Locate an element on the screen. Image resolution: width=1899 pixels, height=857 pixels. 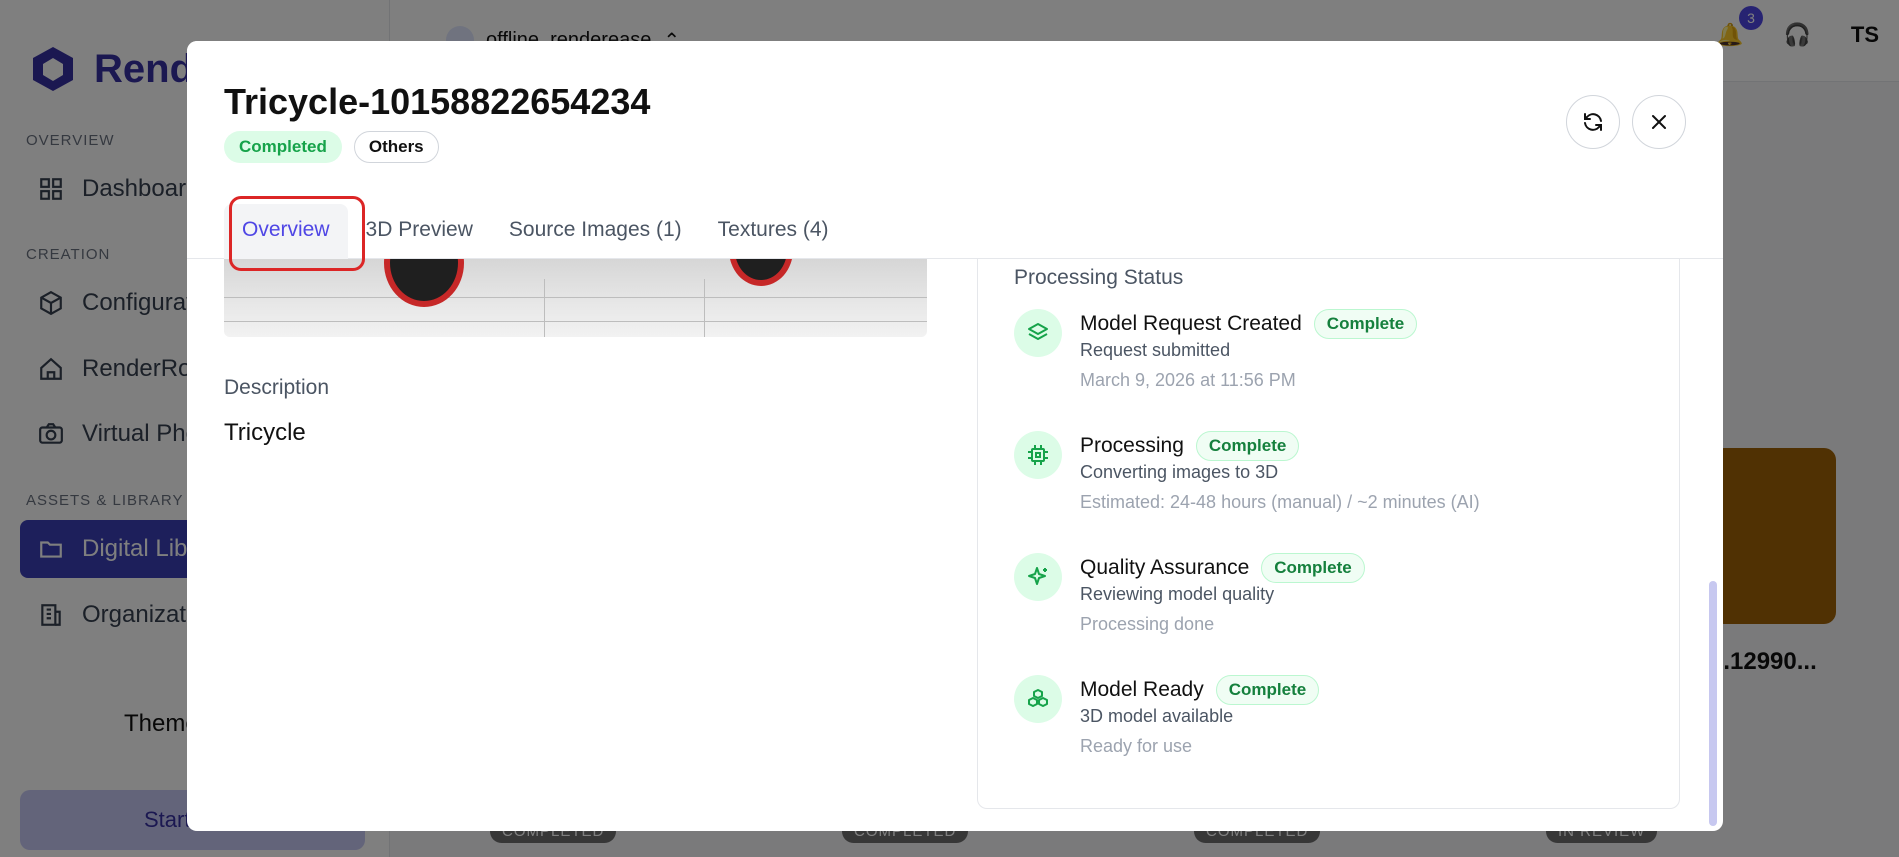
step-title: Model Ready is located at coordinates (1142, 689).